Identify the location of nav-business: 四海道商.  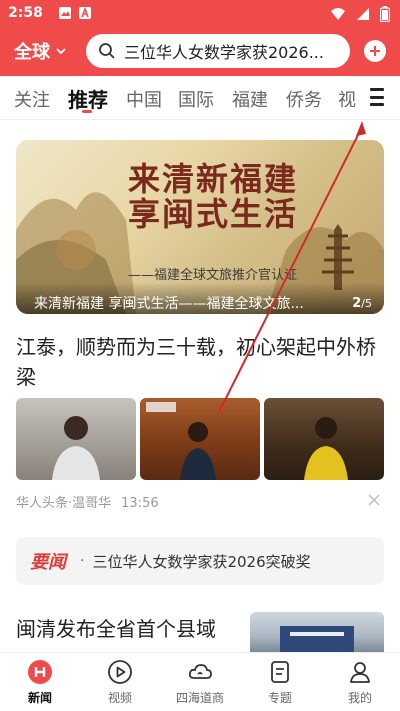
(200, 682).